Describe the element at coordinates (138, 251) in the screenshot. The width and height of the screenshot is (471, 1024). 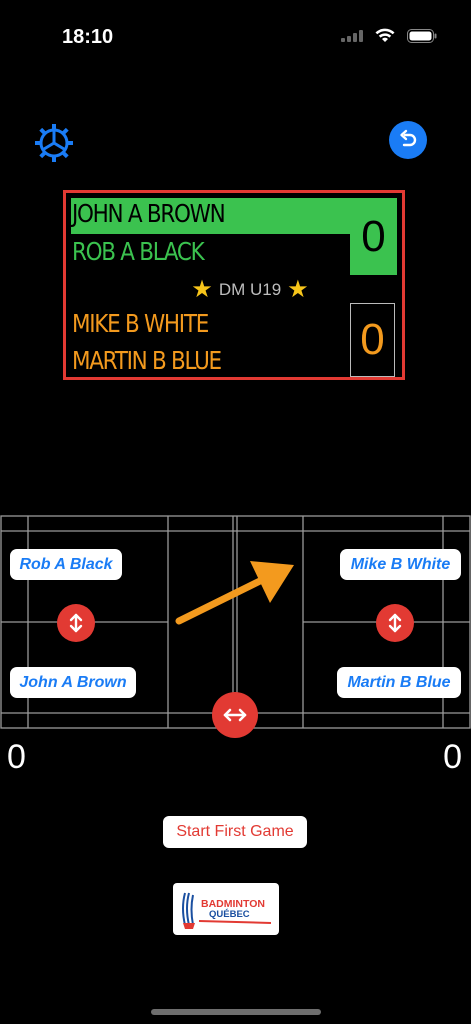
I see `scoreboard-team1-player2: ROB A BLACK` at that location.